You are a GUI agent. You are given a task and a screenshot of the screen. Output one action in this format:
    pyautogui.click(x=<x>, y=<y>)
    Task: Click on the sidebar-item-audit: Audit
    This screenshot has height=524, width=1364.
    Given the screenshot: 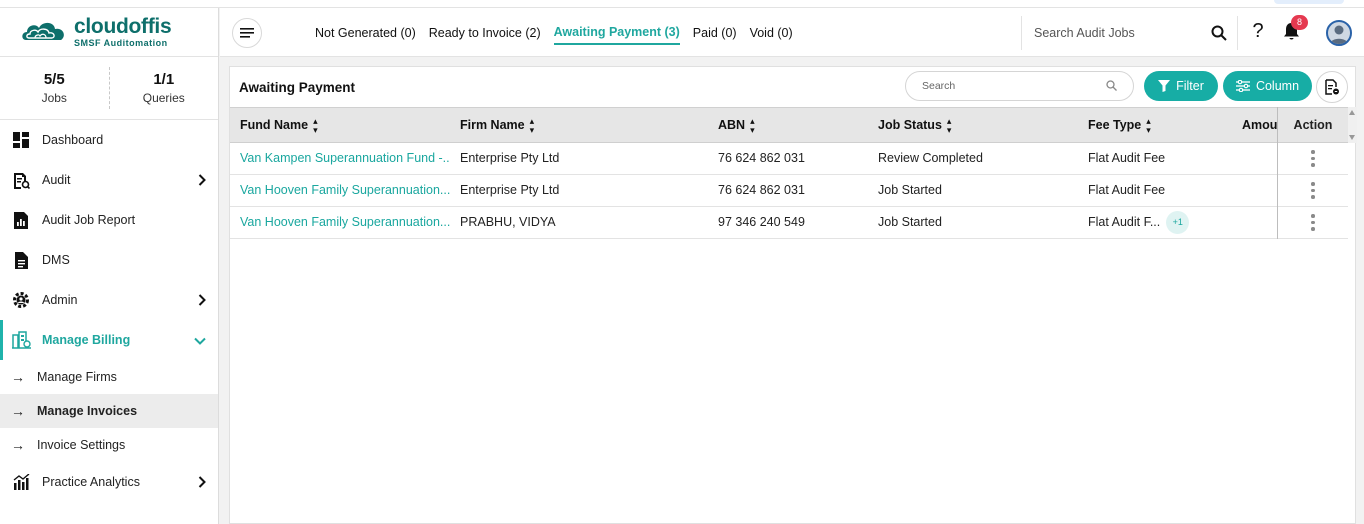 What is the action you would take?
    pyautogui.click(x=109, y=180)
    